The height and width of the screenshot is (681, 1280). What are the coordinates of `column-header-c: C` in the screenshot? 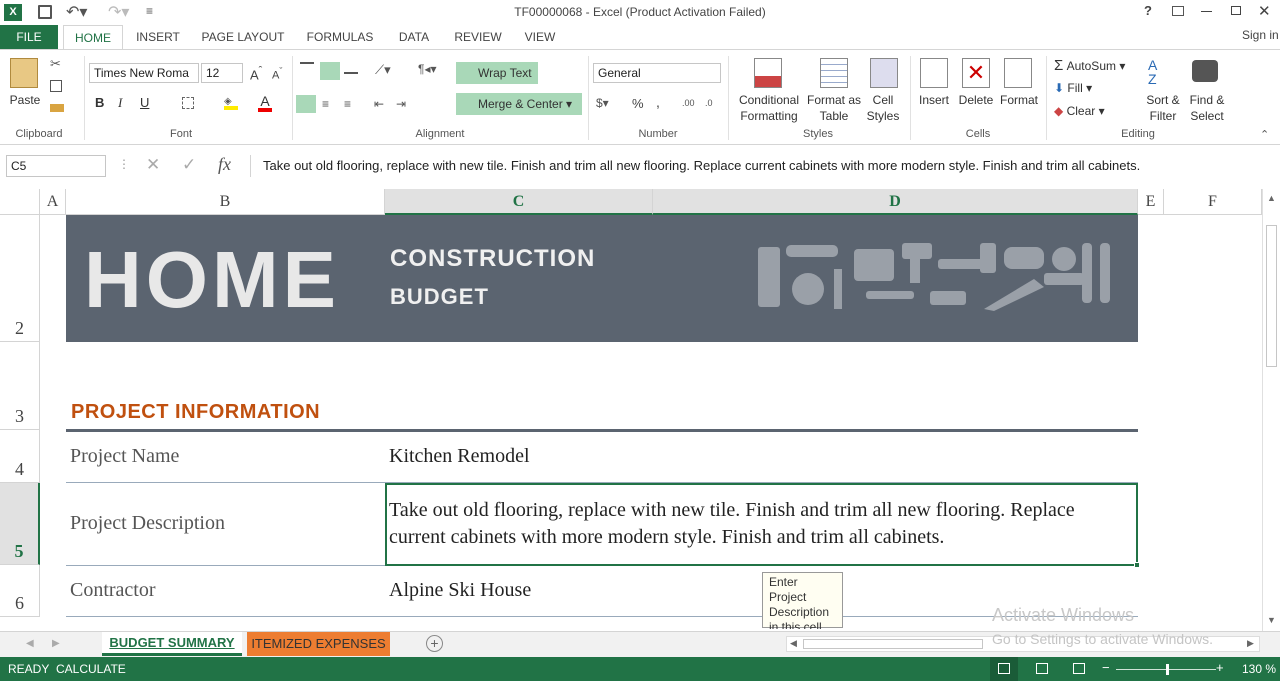 It's located at (519, 202).